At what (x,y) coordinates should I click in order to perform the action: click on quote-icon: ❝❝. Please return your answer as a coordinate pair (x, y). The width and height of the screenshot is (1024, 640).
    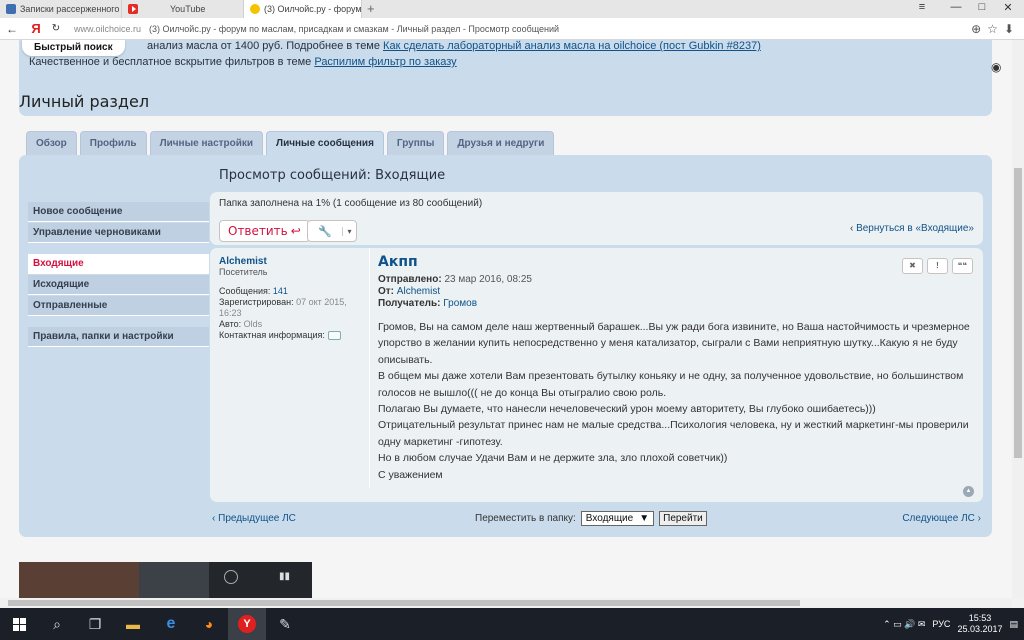
    Looking at the image, I should click on (962, 266).